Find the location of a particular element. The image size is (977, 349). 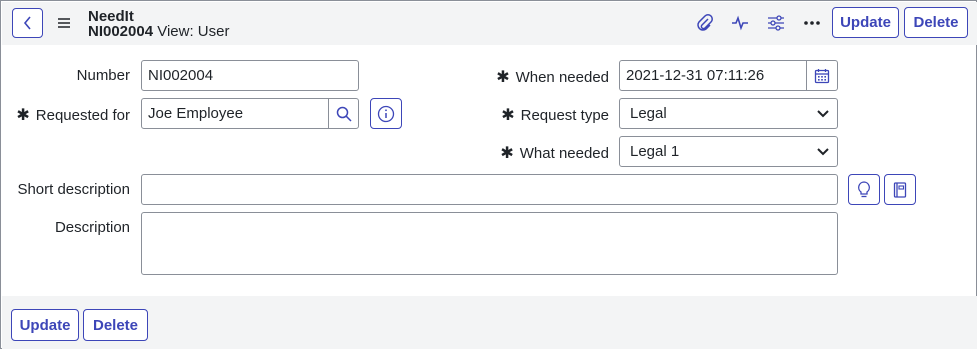

form-header: NeedIt NI002004 View: User Update Delete is located at coordinates (489, 23).